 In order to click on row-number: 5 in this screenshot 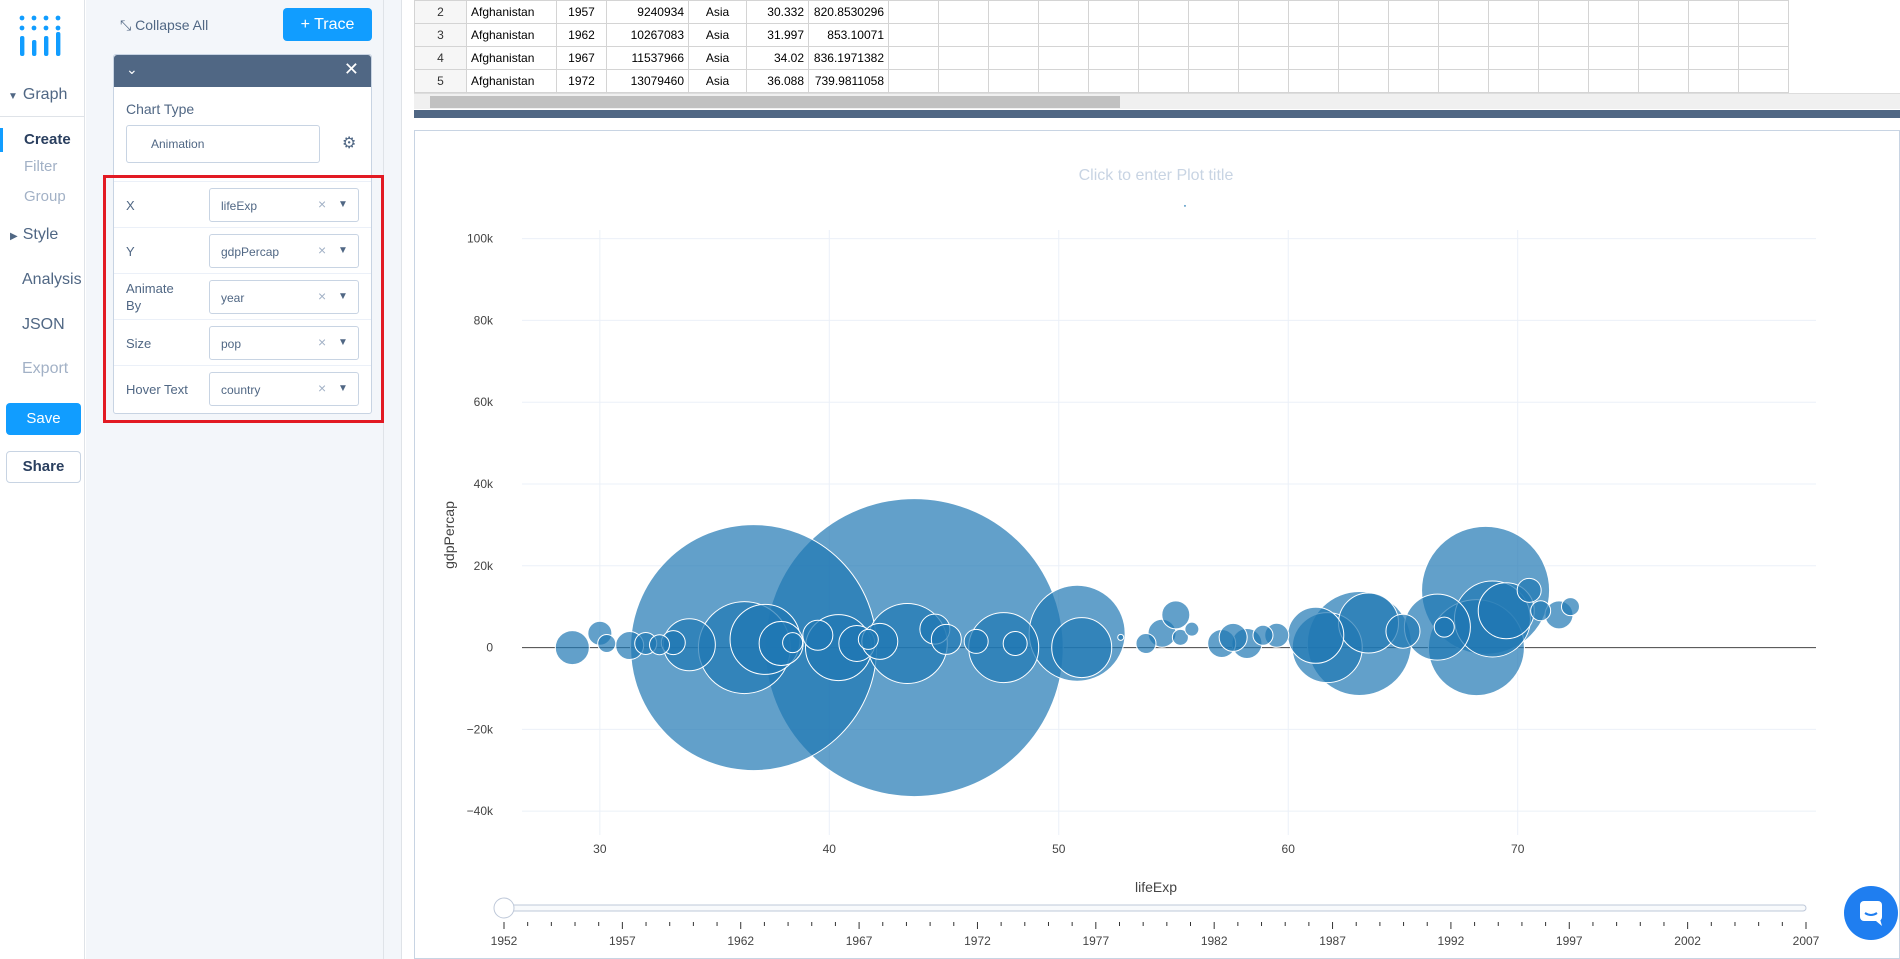, I will do `click(440, 81)`.